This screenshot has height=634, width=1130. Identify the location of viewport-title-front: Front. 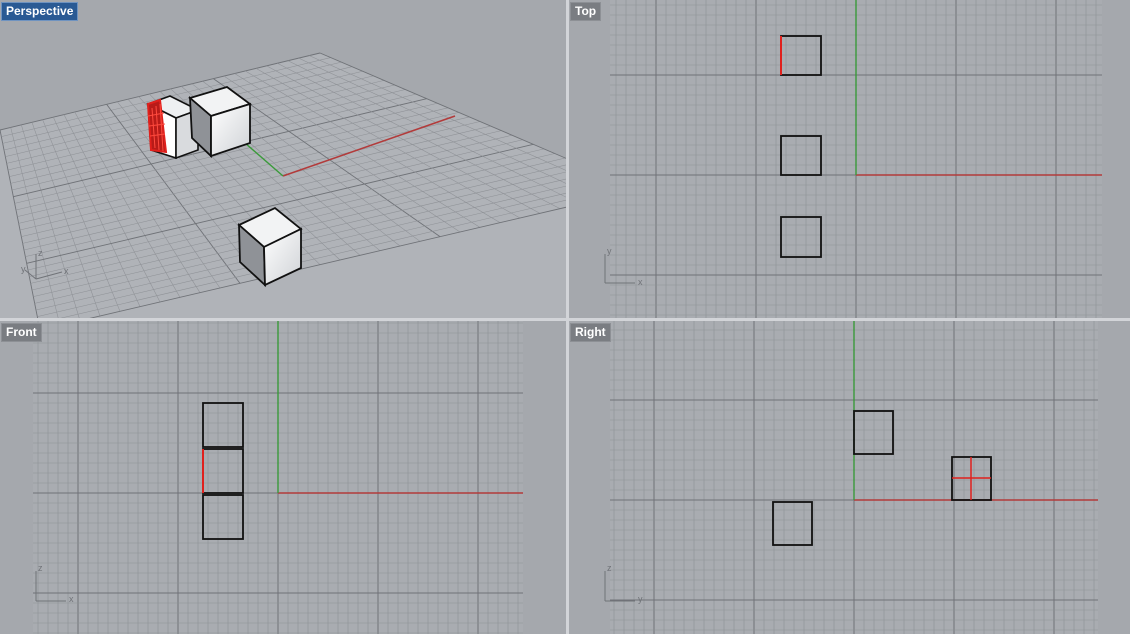
(21, 332).